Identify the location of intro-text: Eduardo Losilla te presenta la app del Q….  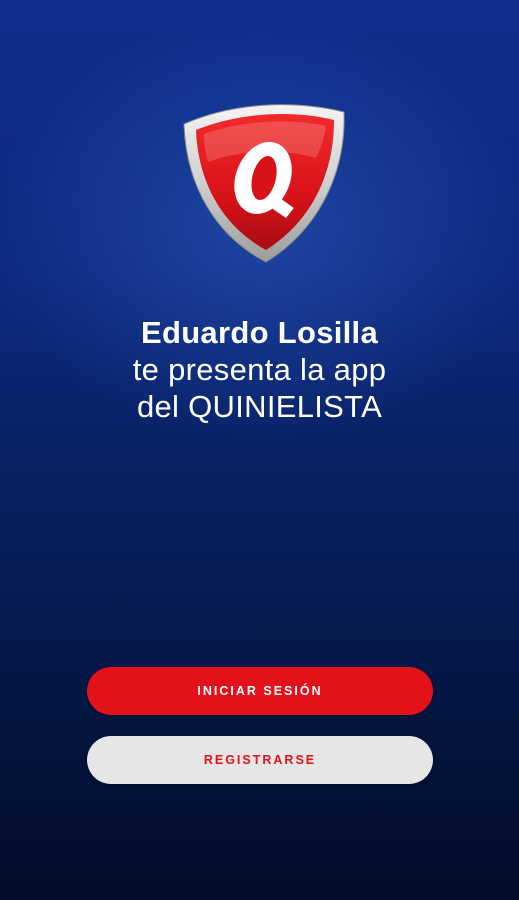
(259, 369).